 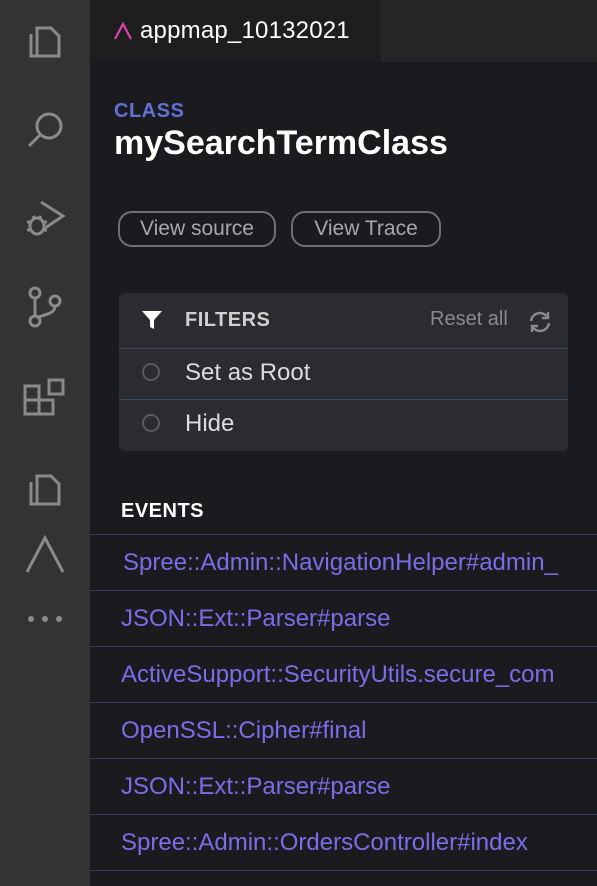 I want to click on tab-title: appmap_10132021, so click(x=245, y=30).